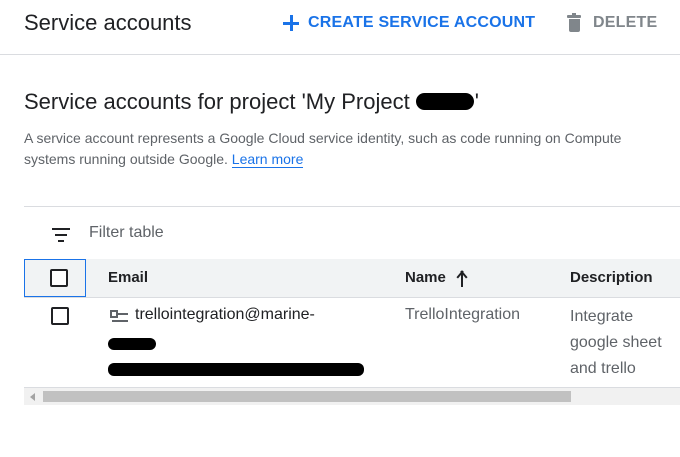 Image resolution: width=680 pixels, height=457 pixels. Describe the element at coordinates (307, 396) in the screenshot. I see `scrollbar-thumb` at that location.